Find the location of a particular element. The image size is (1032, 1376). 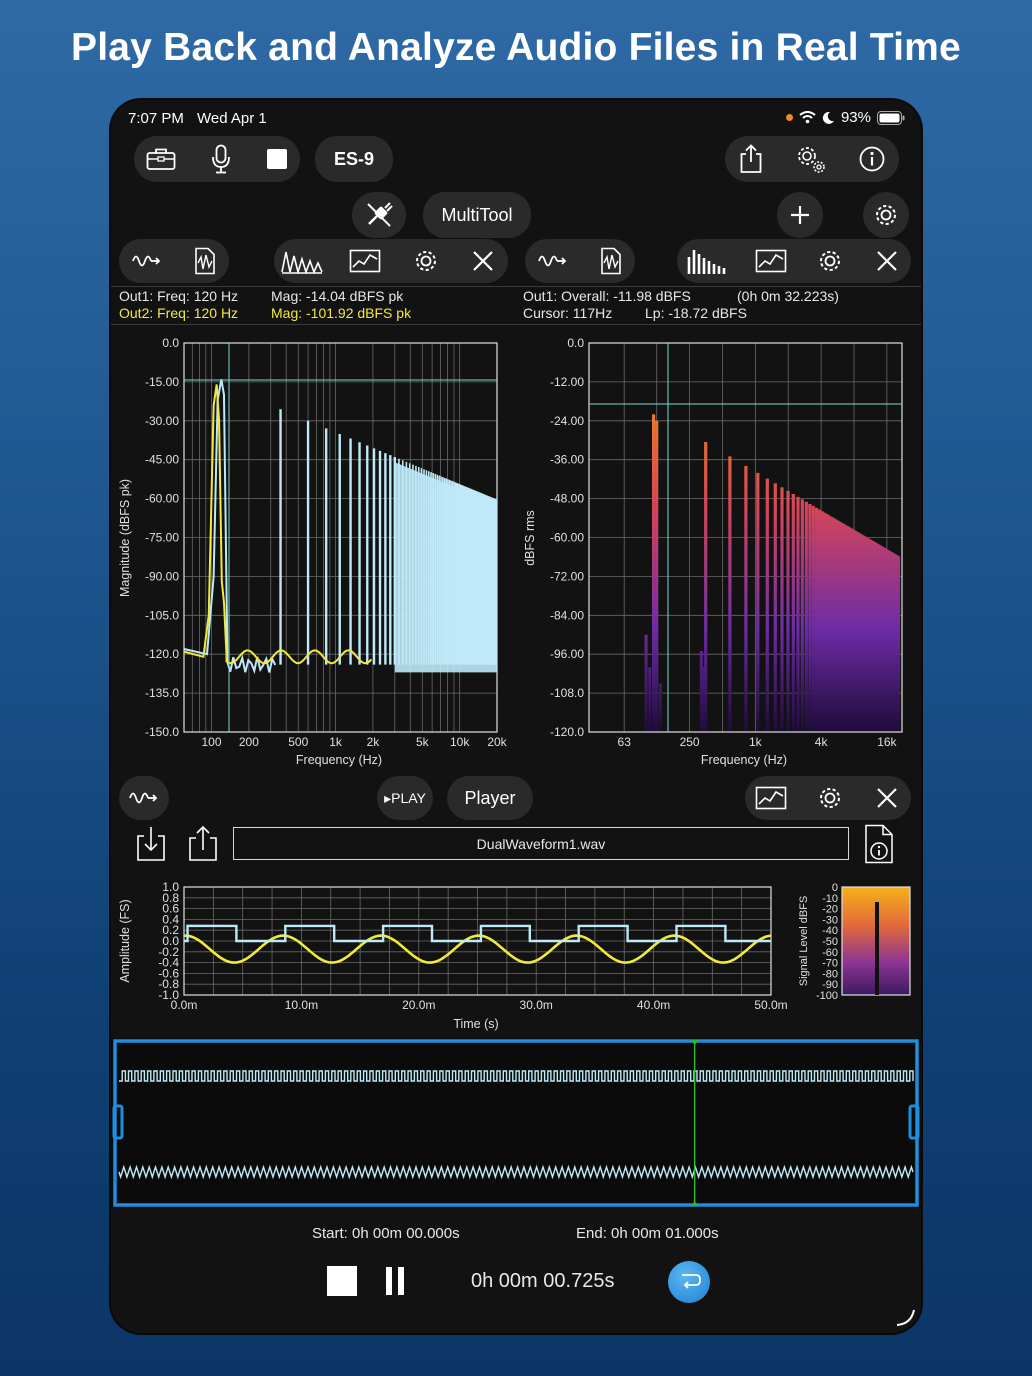

rta-y-axis-label: dBFS rms is located at coordinates (530, 538).